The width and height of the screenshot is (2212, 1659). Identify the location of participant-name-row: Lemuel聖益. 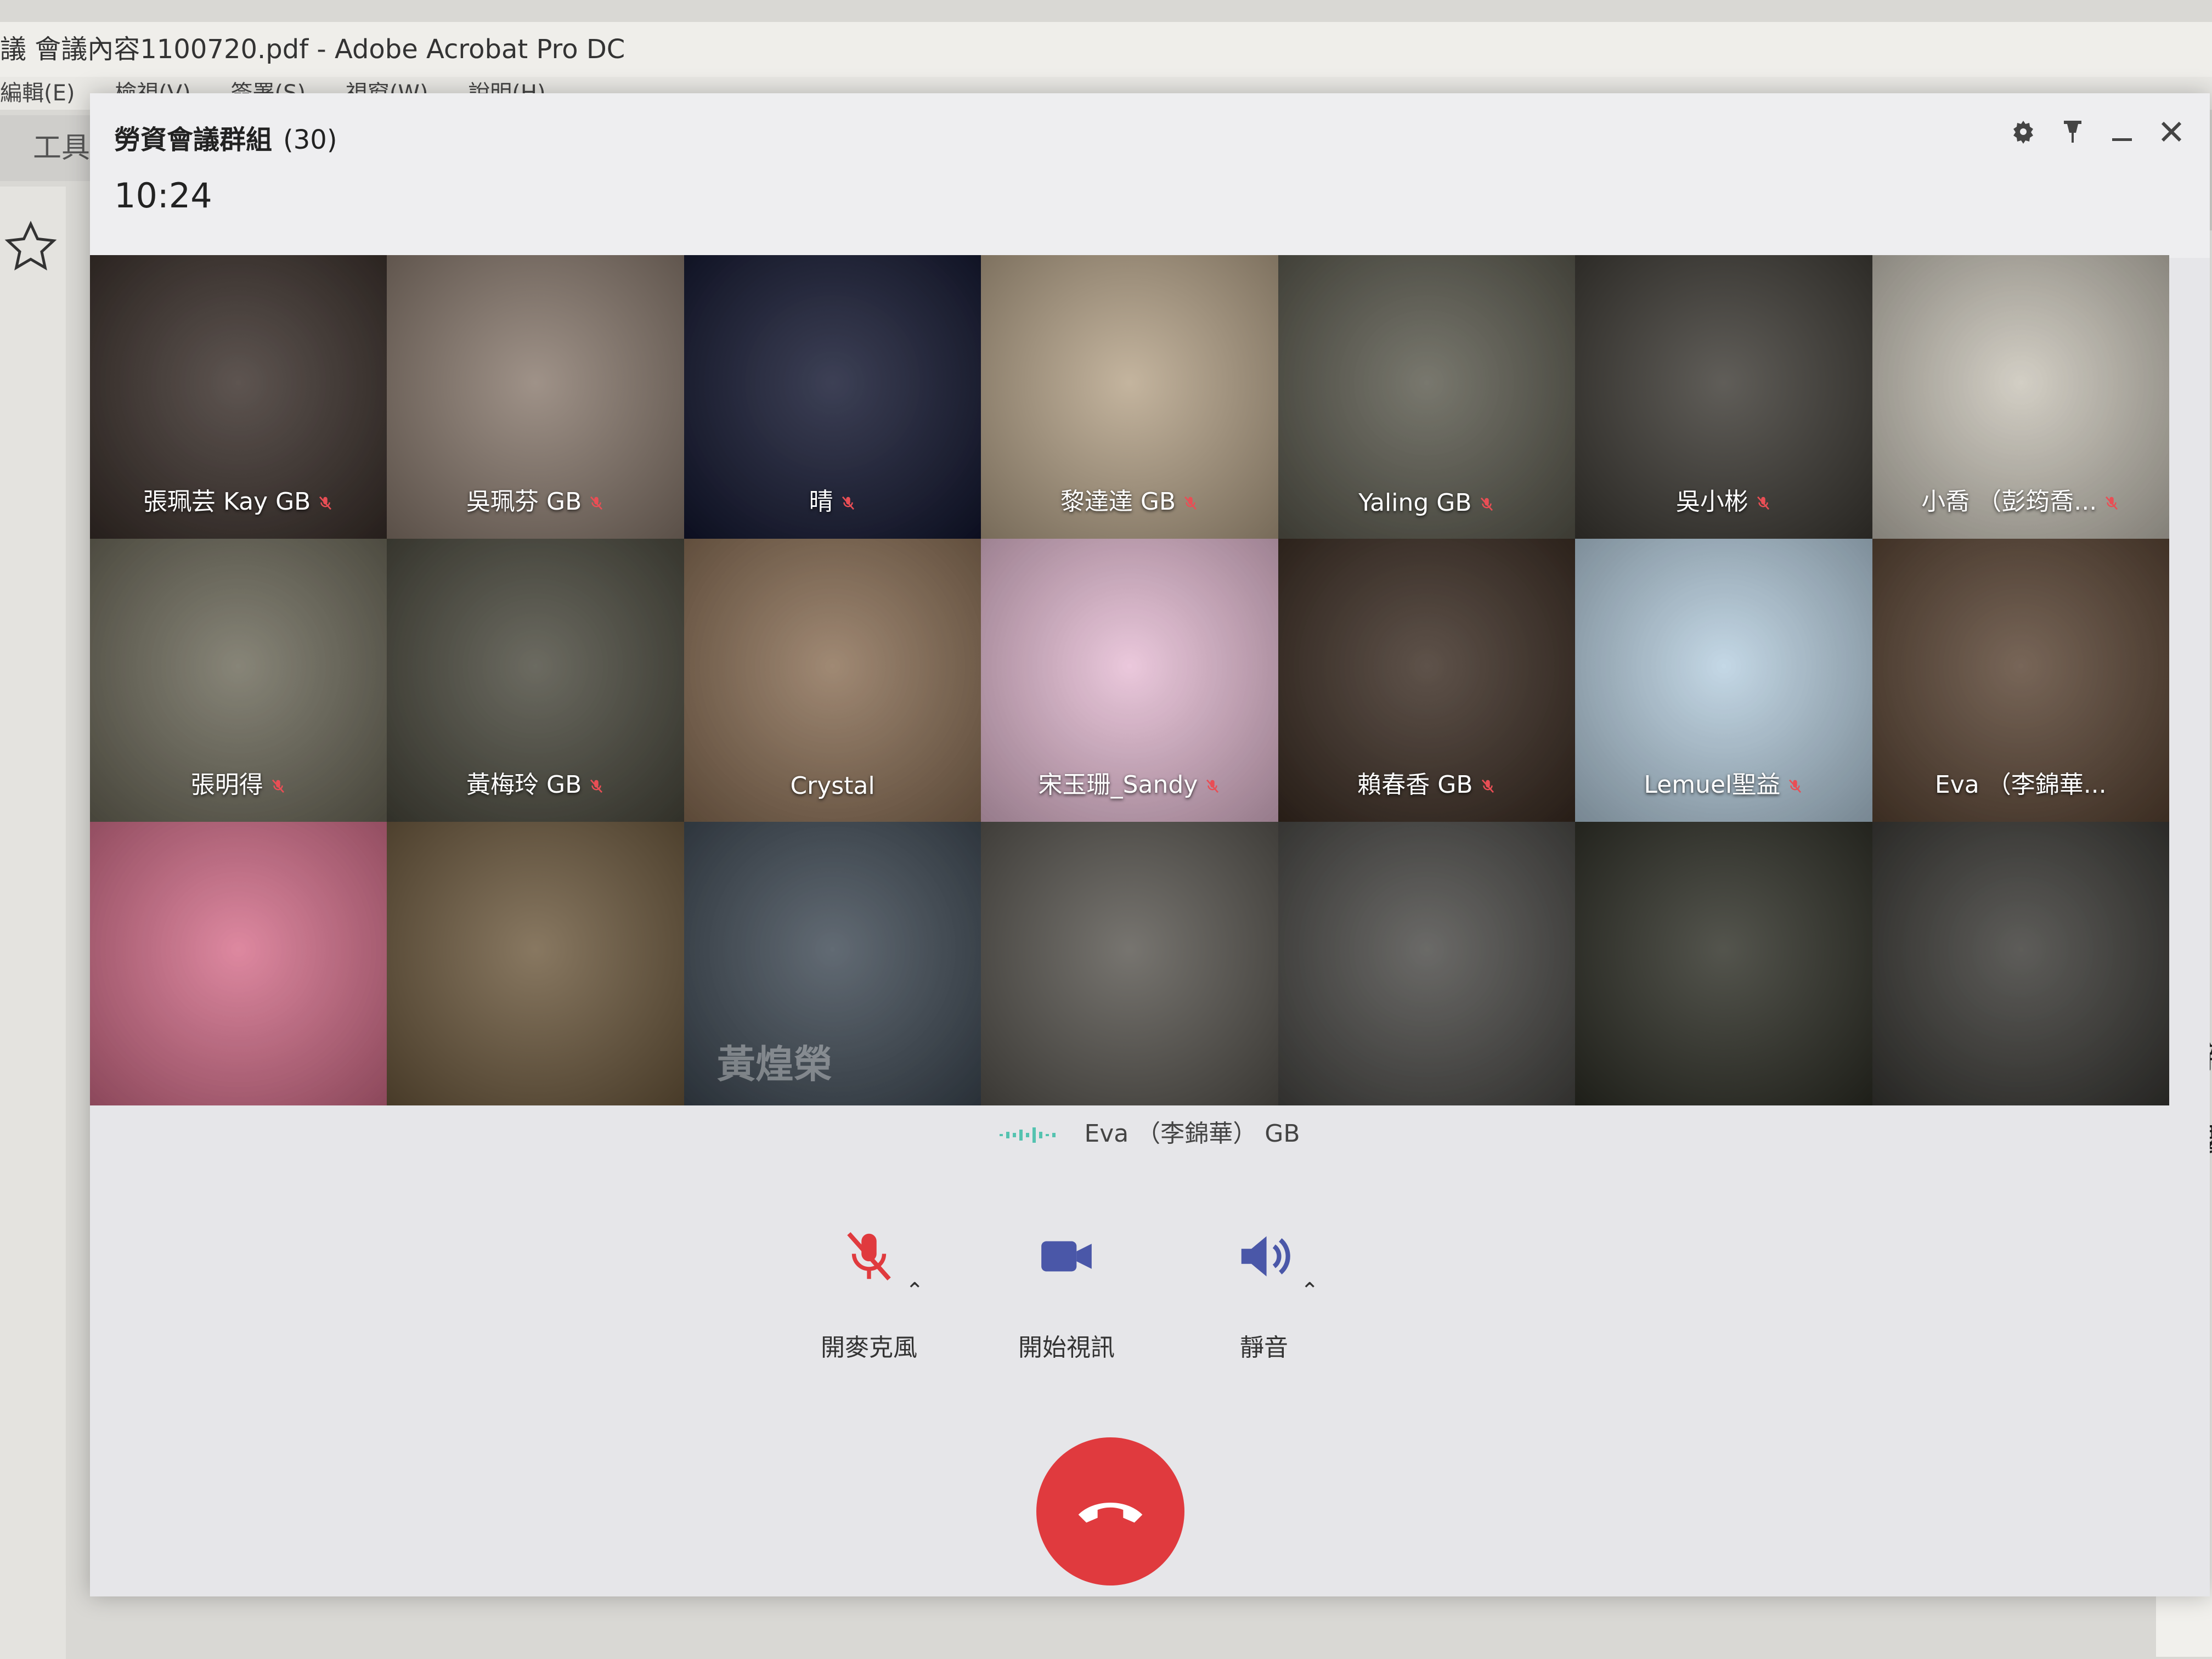
(1723, 782).